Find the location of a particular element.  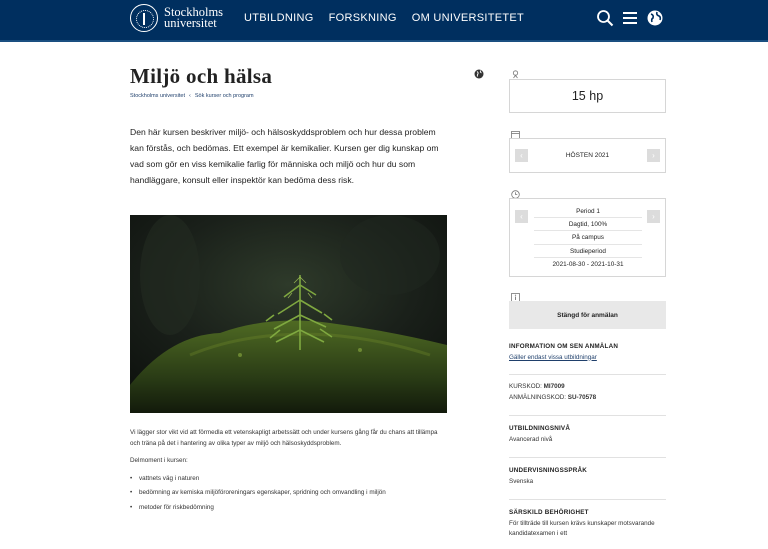

university-seal-icon is located at coordinates (144, 18).